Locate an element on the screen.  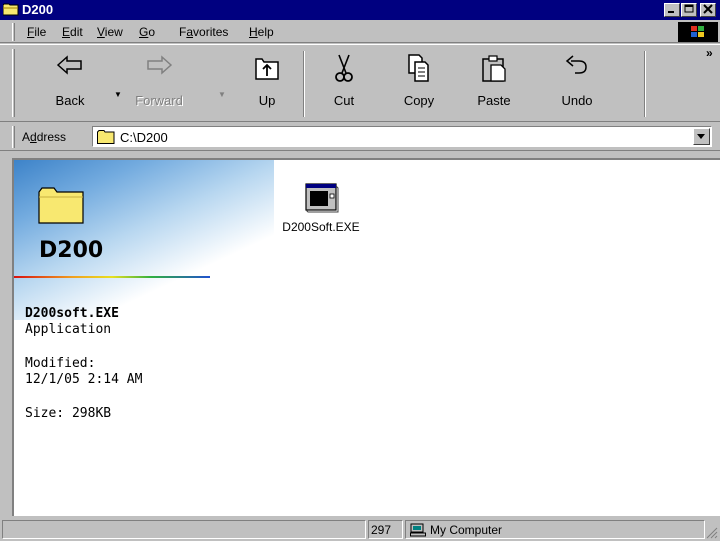
up-button: Up is located at coordinates (267, 84).